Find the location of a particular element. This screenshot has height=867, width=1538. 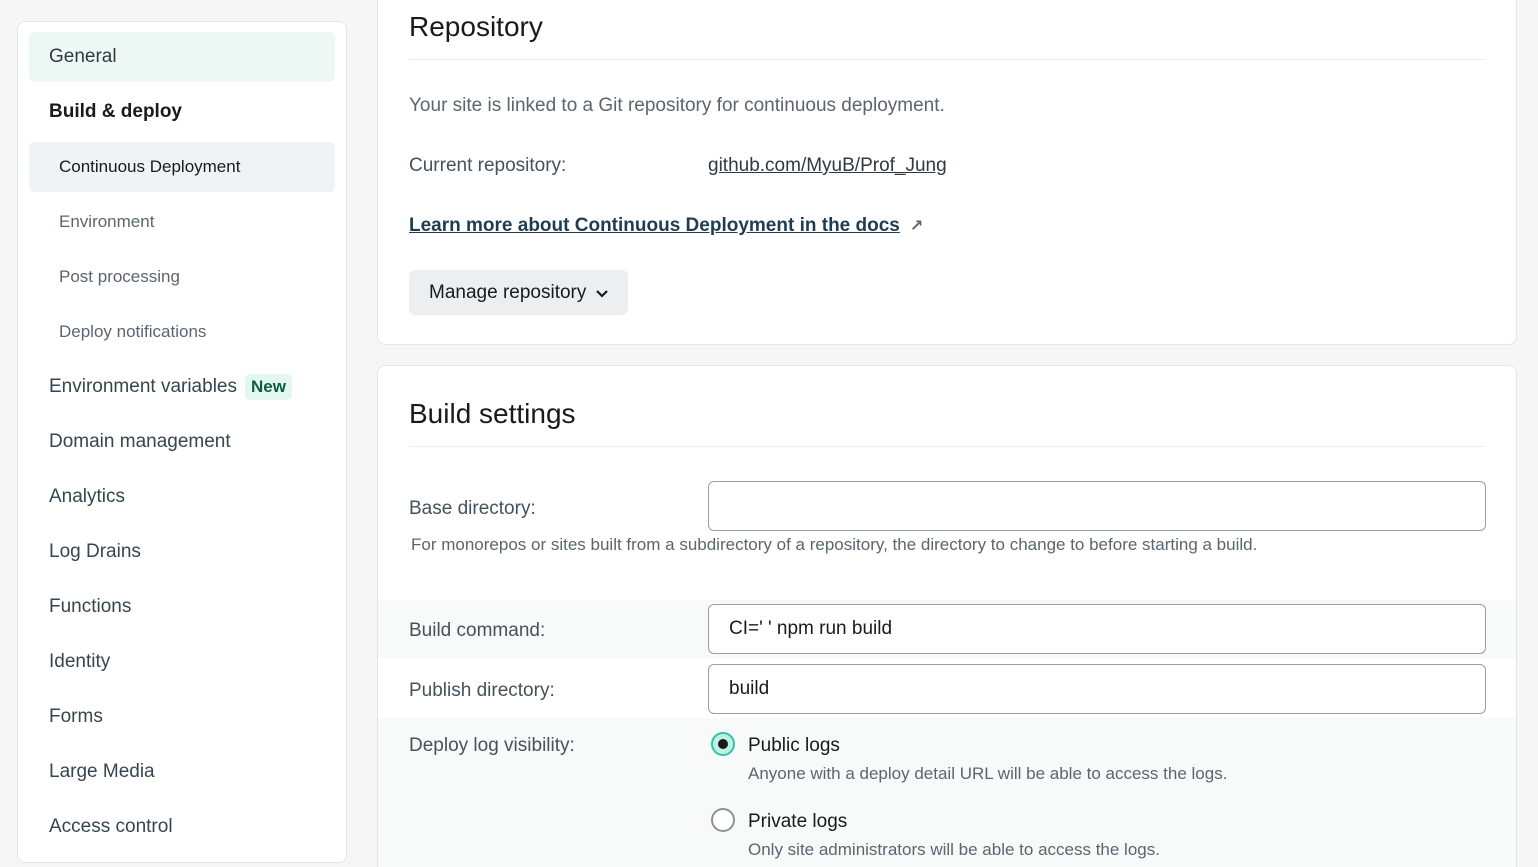

build-settings-title: Build settings is located at coordinates (492, 413).